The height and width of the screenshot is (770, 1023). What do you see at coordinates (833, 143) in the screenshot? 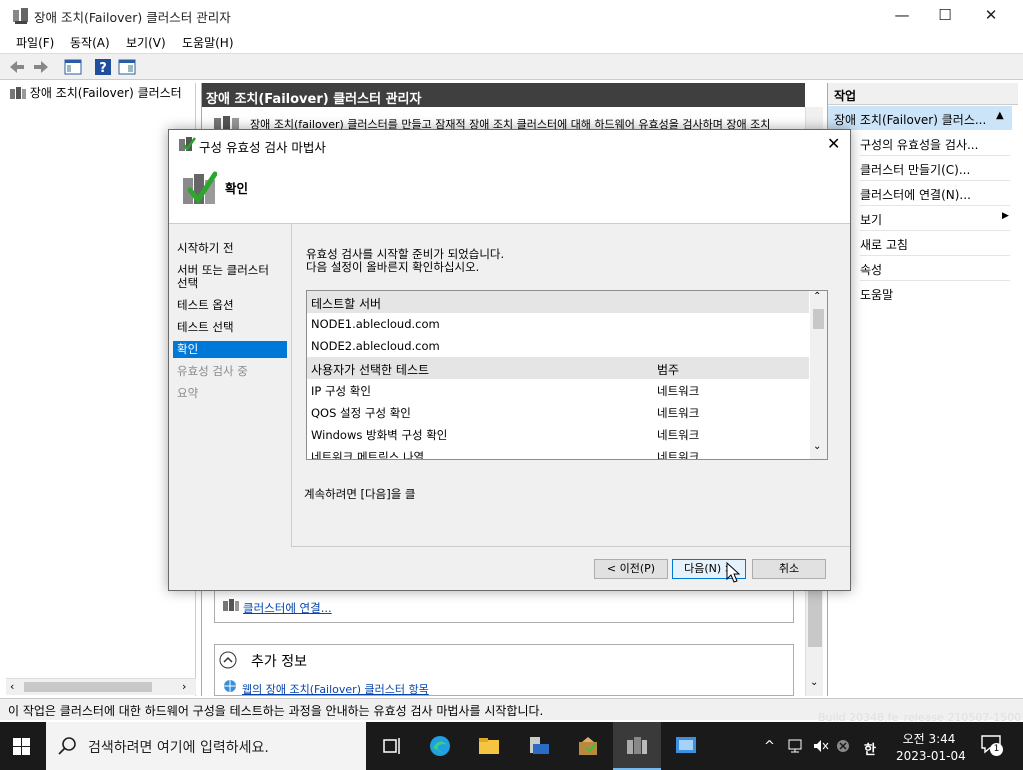
I see `dialog-close-button: ✕` at bounding box center [833, 143].